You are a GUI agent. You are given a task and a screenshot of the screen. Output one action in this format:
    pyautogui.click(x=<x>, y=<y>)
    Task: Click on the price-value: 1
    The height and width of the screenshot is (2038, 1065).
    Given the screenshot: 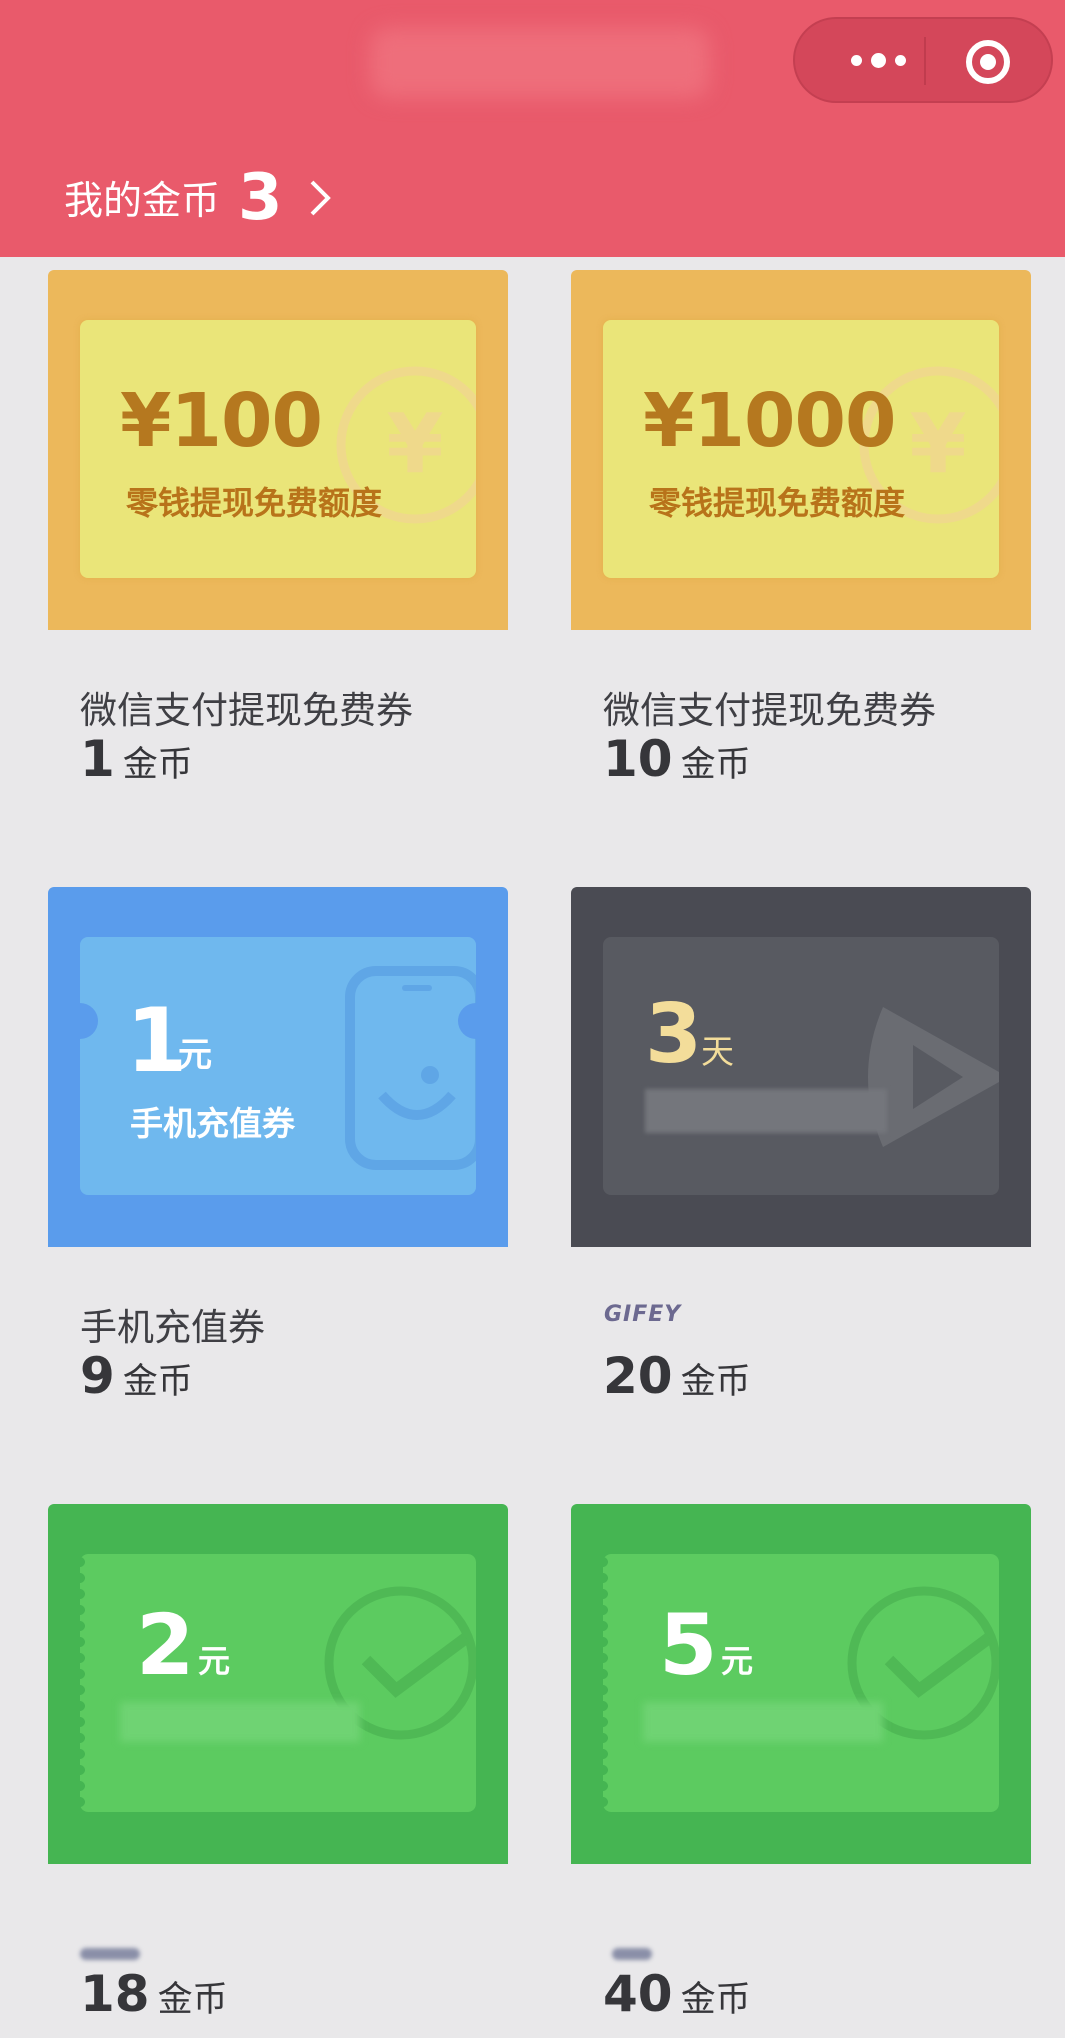 What is the action you would take?
    pyautogui.click(x=97, y=759)
    